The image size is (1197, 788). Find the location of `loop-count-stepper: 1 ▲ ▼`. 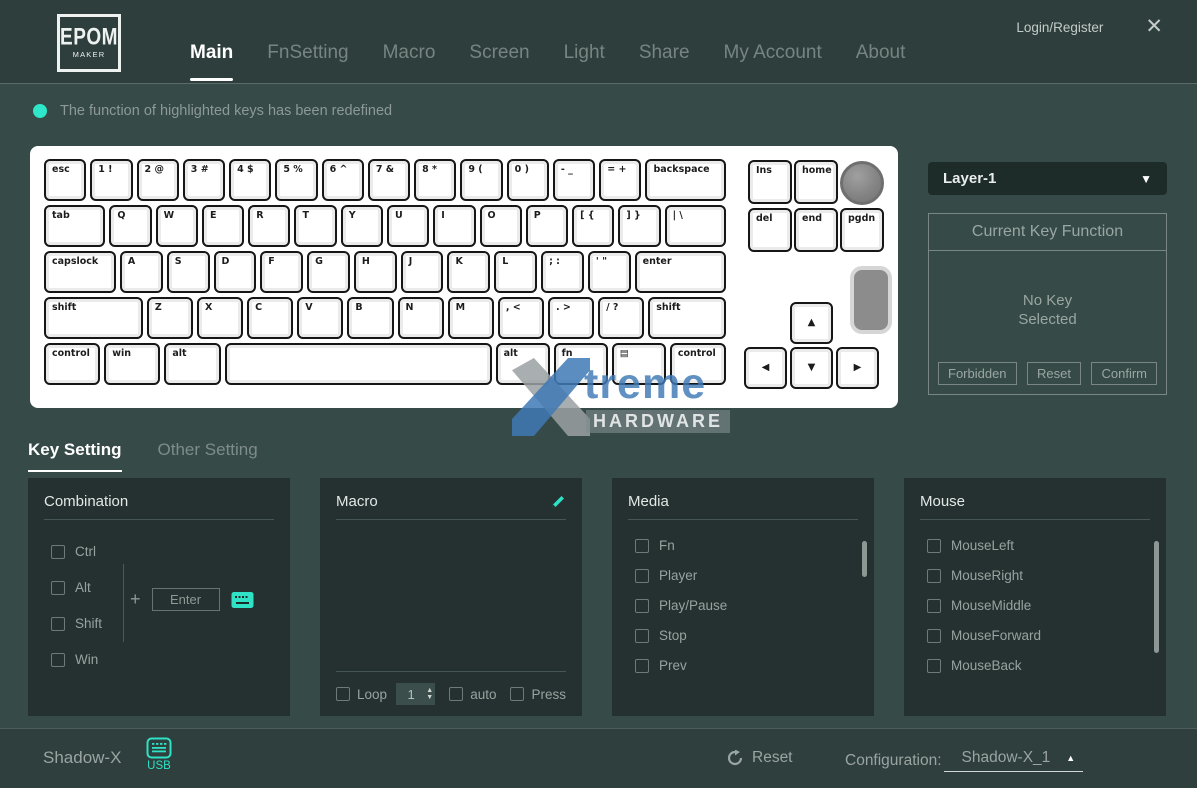

loop-count-stepper: 1 ▲ ▼ is located at coordinates (416, 694).